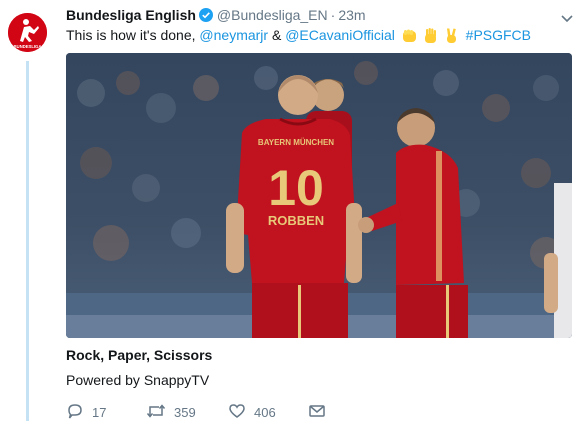  I want to click on timestamp: 23m, so click(351, 15).